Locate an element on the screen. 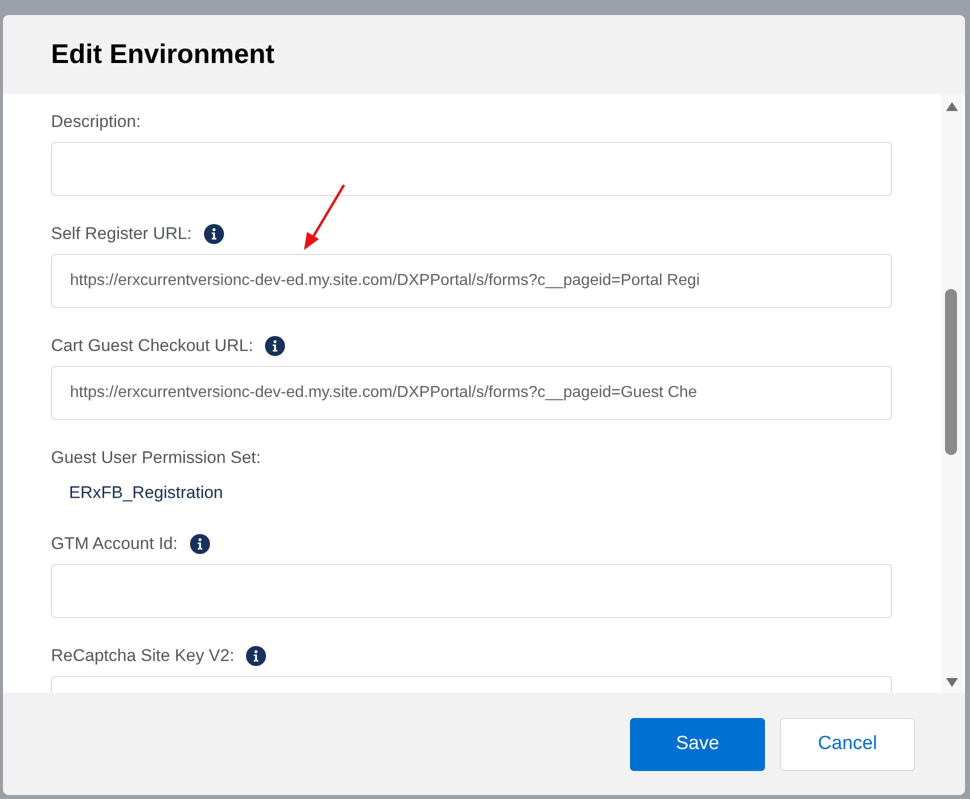  save-button: Save is located at coordinates (697, 744).